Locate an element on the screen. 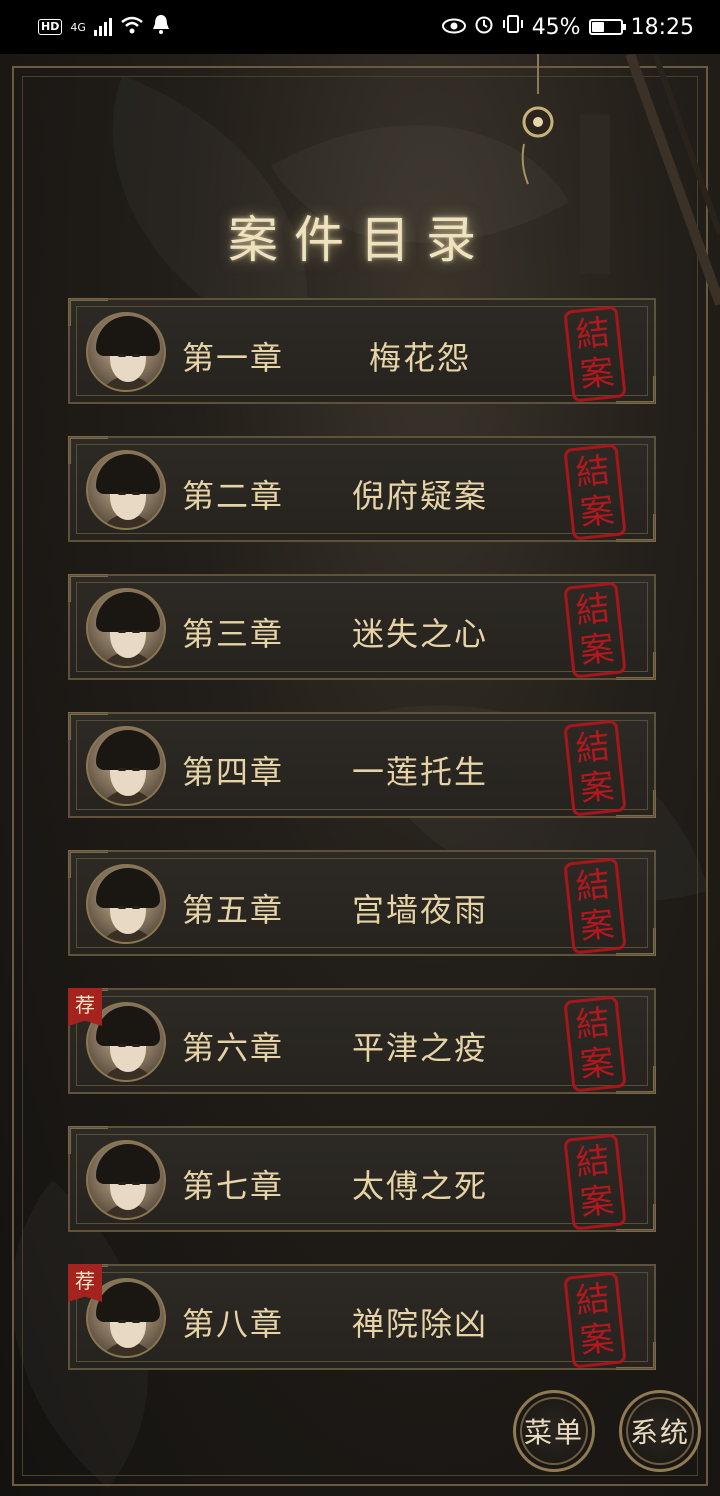 The width and height of the screenshot is (720, 1496). chapter-title: 禅院除凶 is located at coordinates (419, 1324).